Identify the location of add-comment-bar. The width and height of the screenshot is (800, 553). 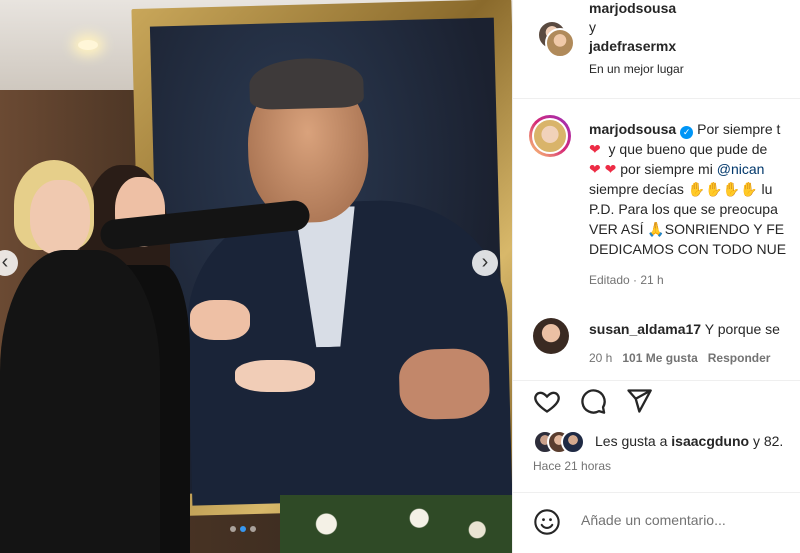
(656, 522).